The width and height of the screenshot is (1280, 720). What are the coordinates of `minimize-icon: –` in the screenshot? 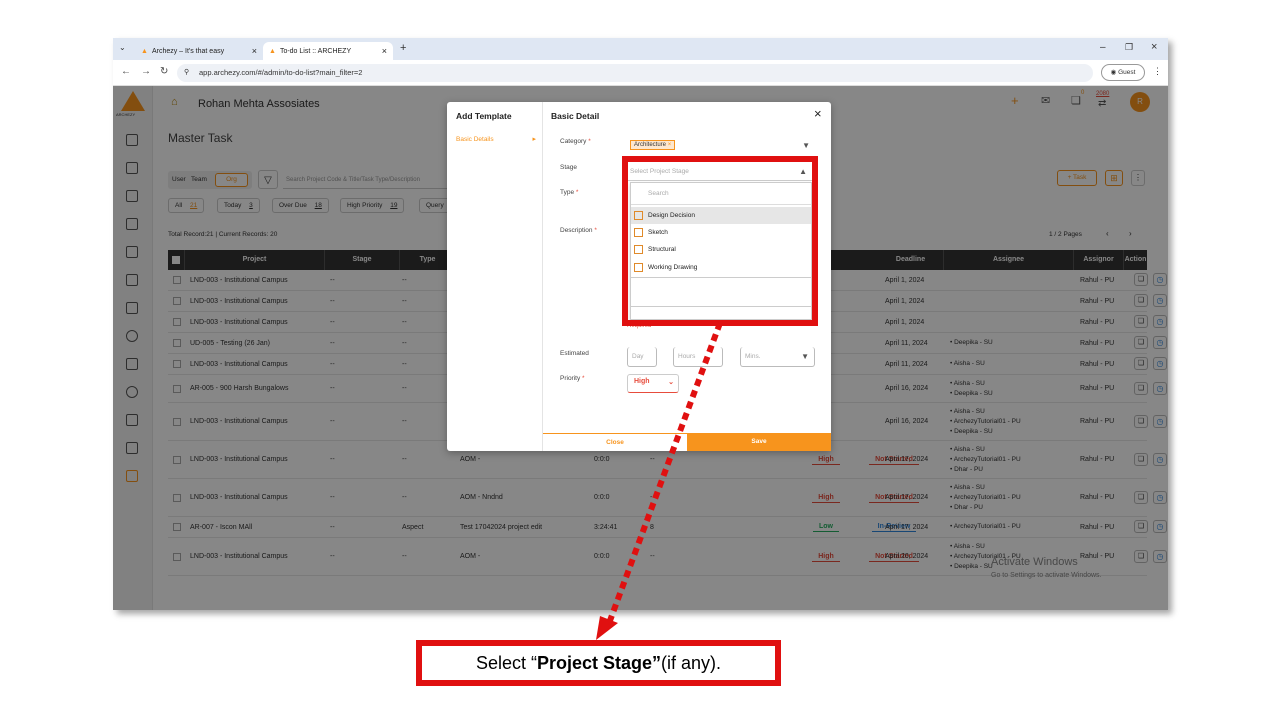 It's located at (1103, 47).